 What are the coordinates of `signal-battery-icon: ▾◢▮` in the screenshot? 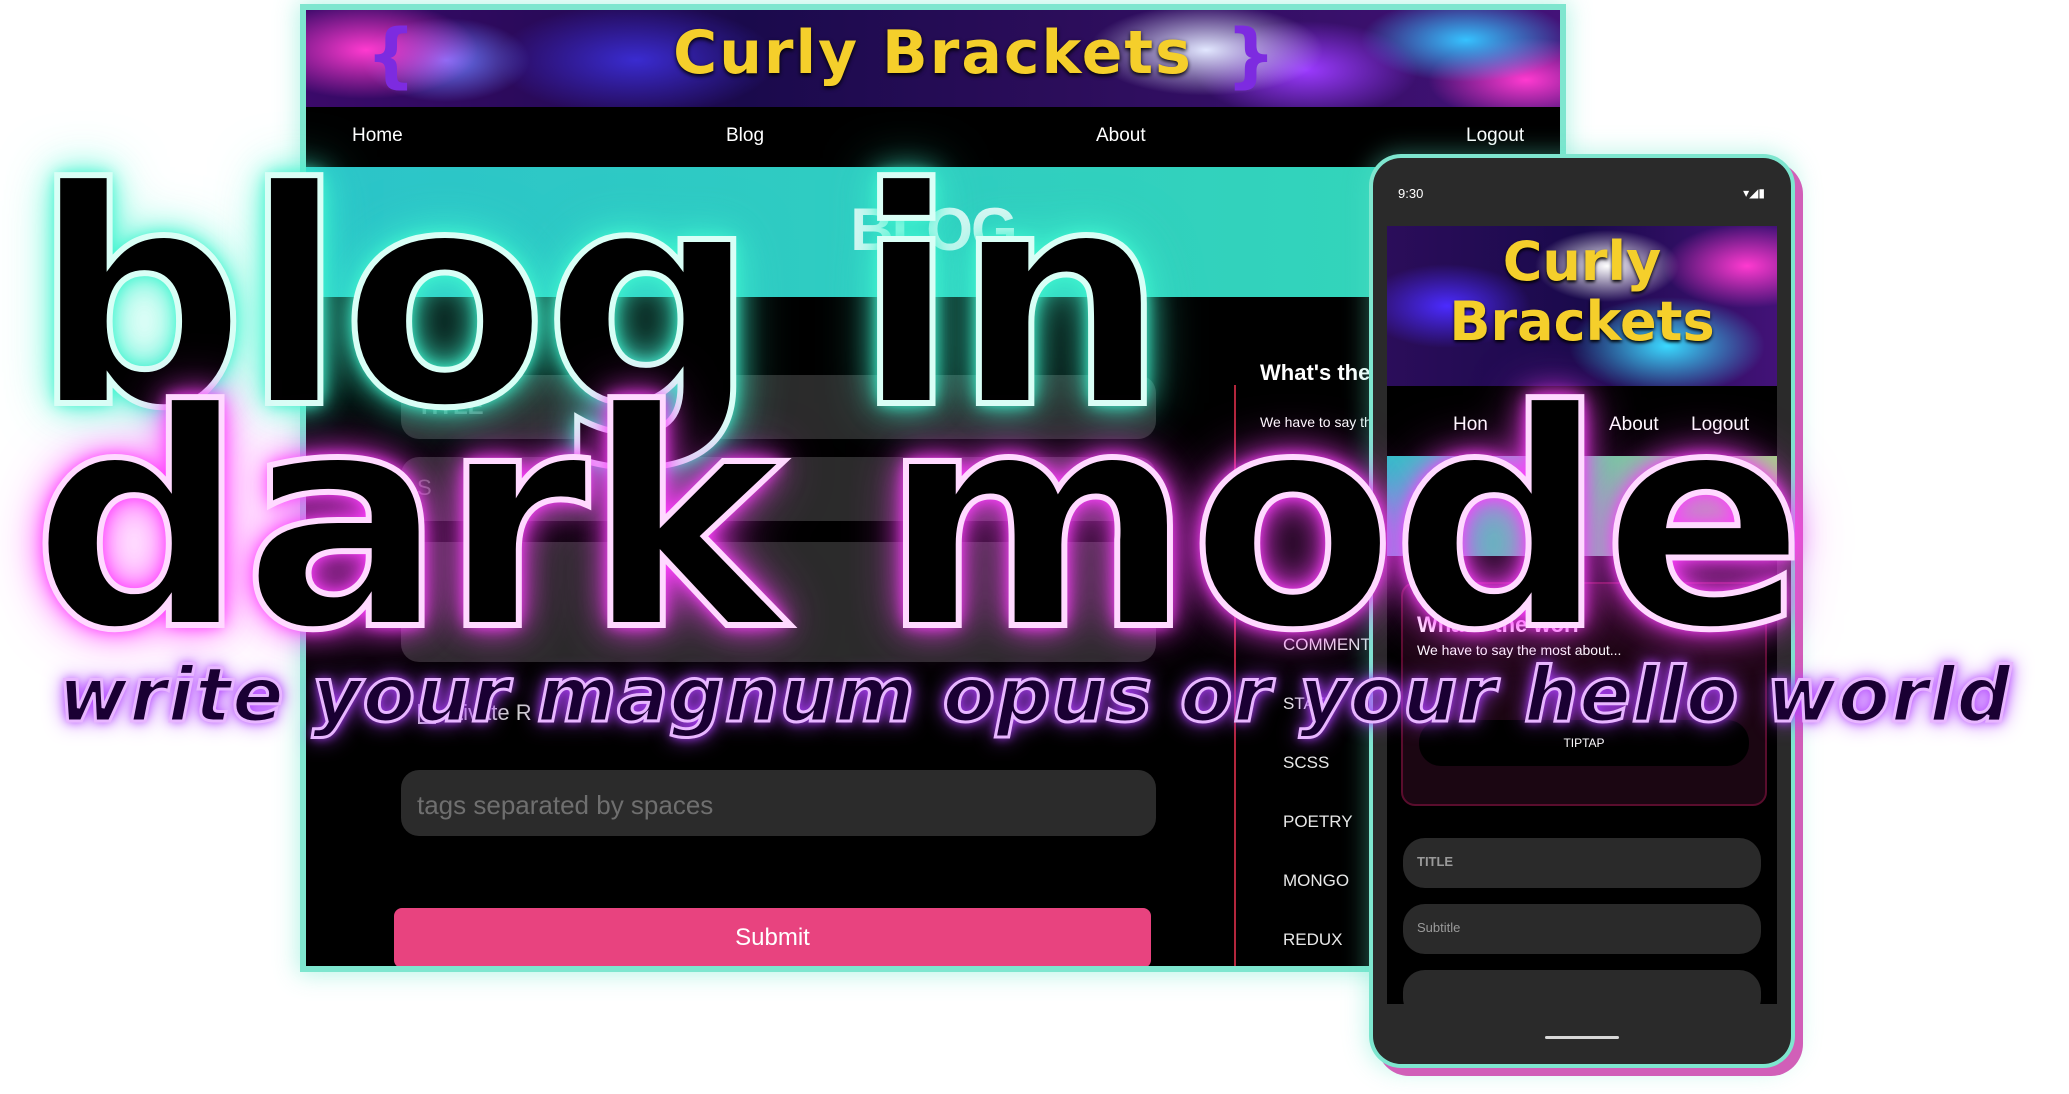 It's located at (1754, 193).